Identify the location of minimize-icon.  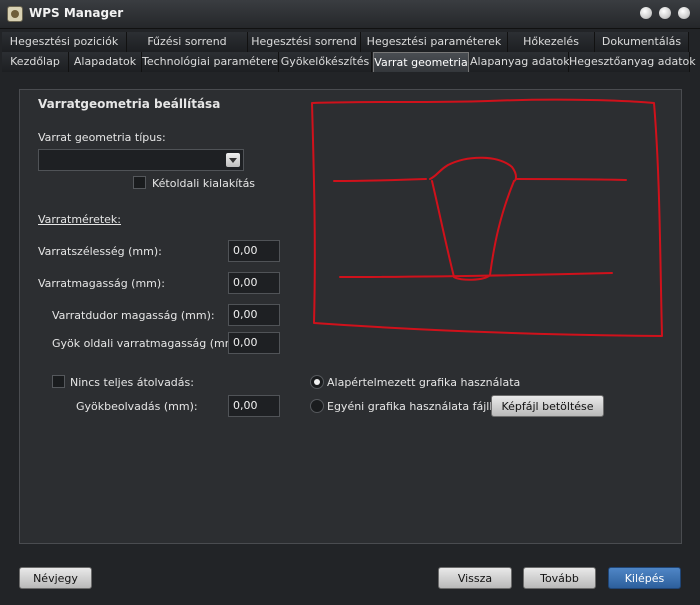
(646, 13).